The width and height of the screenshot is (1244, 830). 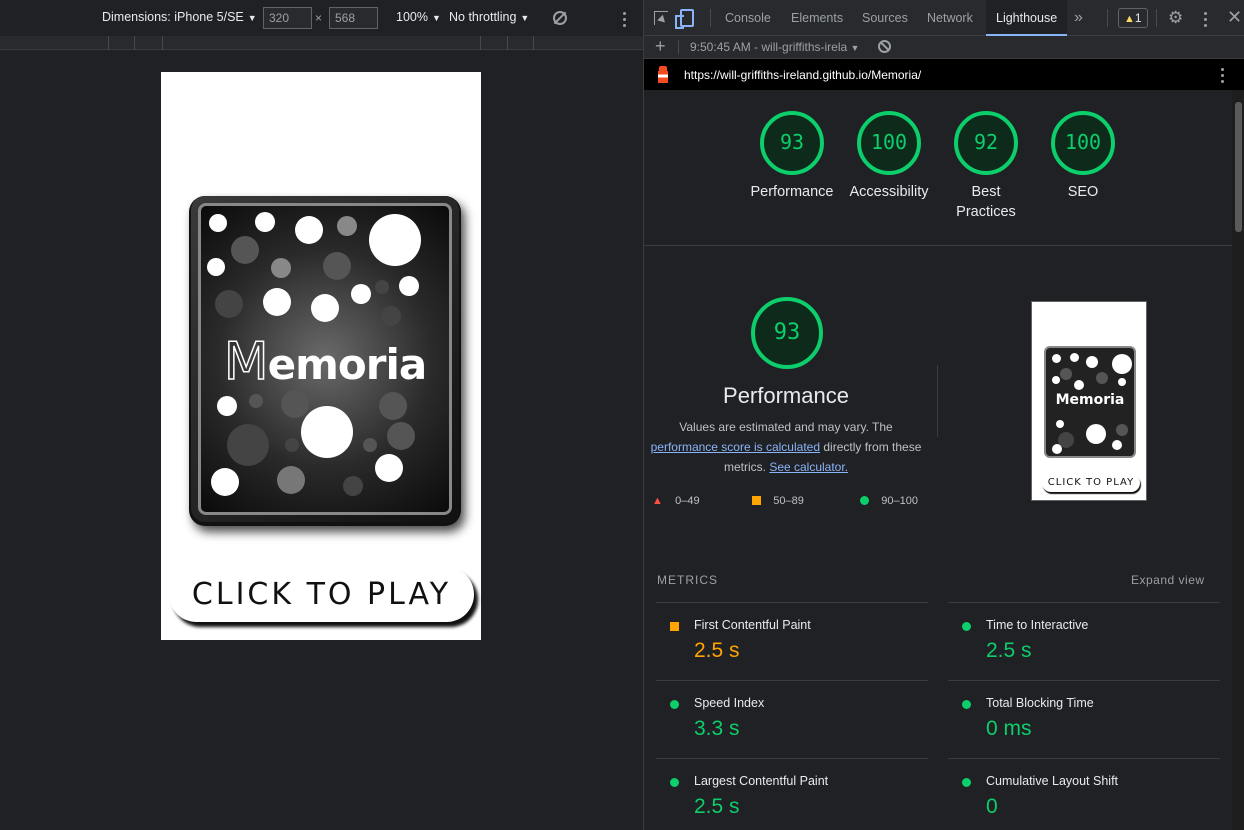 I want to click on scrollbar-thumb, so click(x=1238, y=167).